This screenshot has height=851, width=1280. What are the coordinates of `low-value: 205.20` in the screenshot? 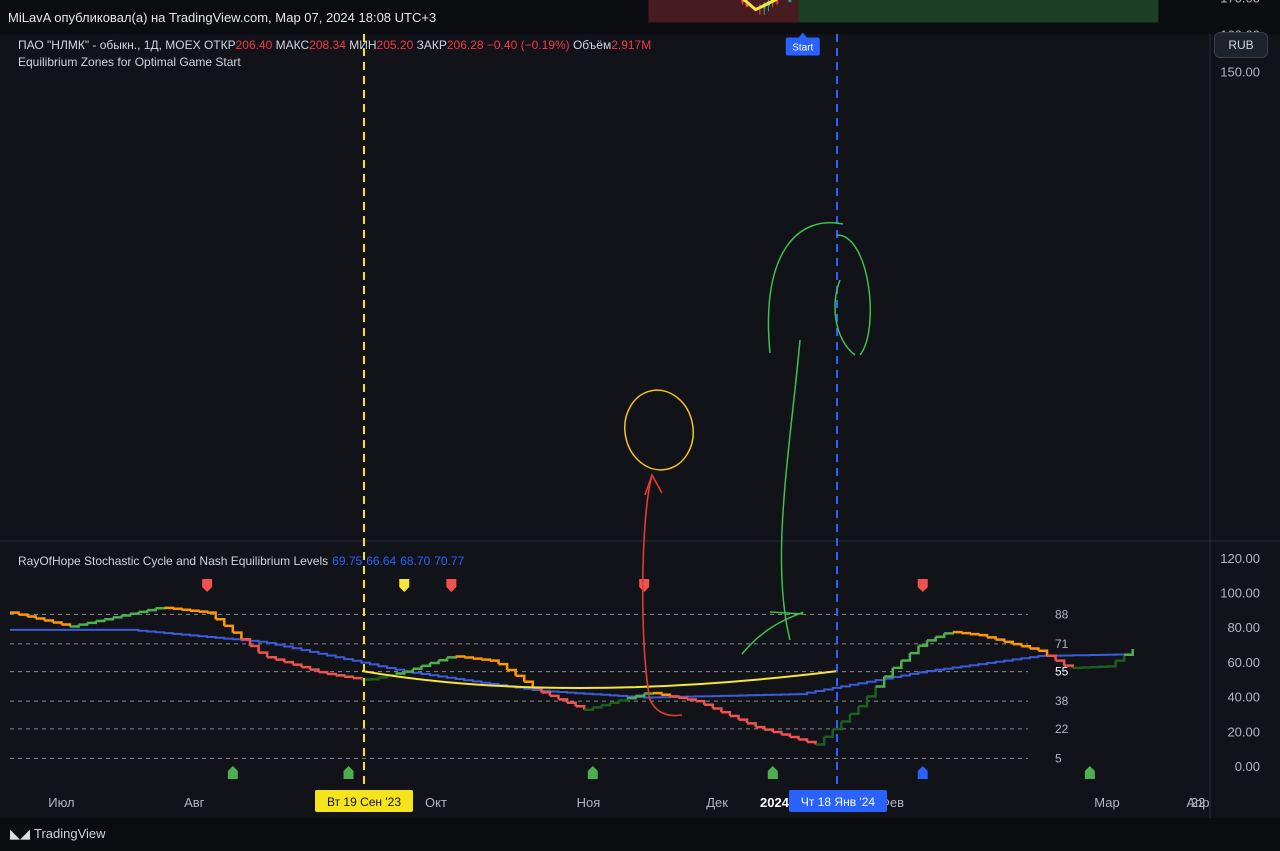 It's located at (395, 45).